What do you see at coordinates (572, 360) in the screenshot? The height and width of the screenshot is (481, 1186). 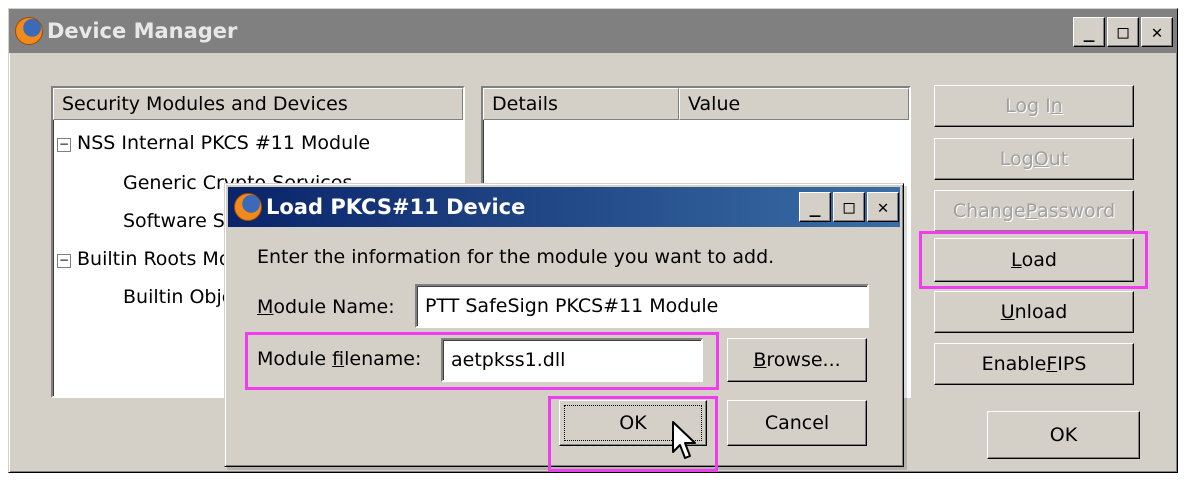 I see `module-filename-input: aetpkss1.dll` at bounding box center [572, 360].